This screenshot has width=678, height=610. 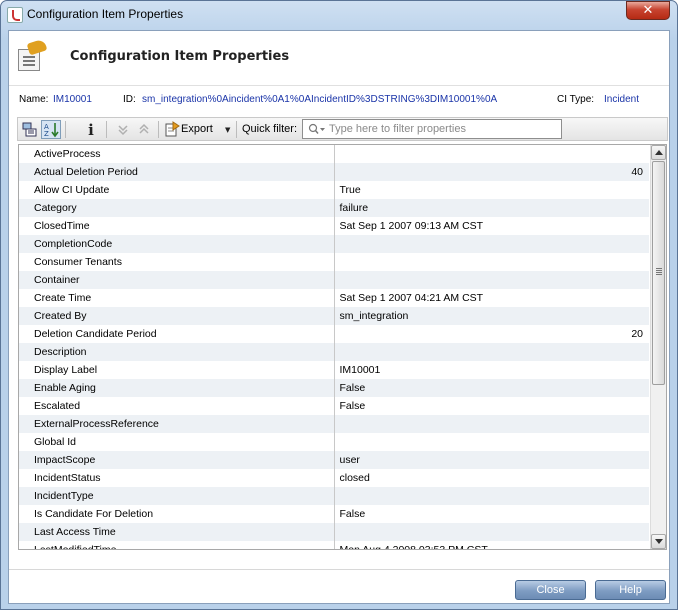 I want to click on footer-divider, so click(x=339, y=569).